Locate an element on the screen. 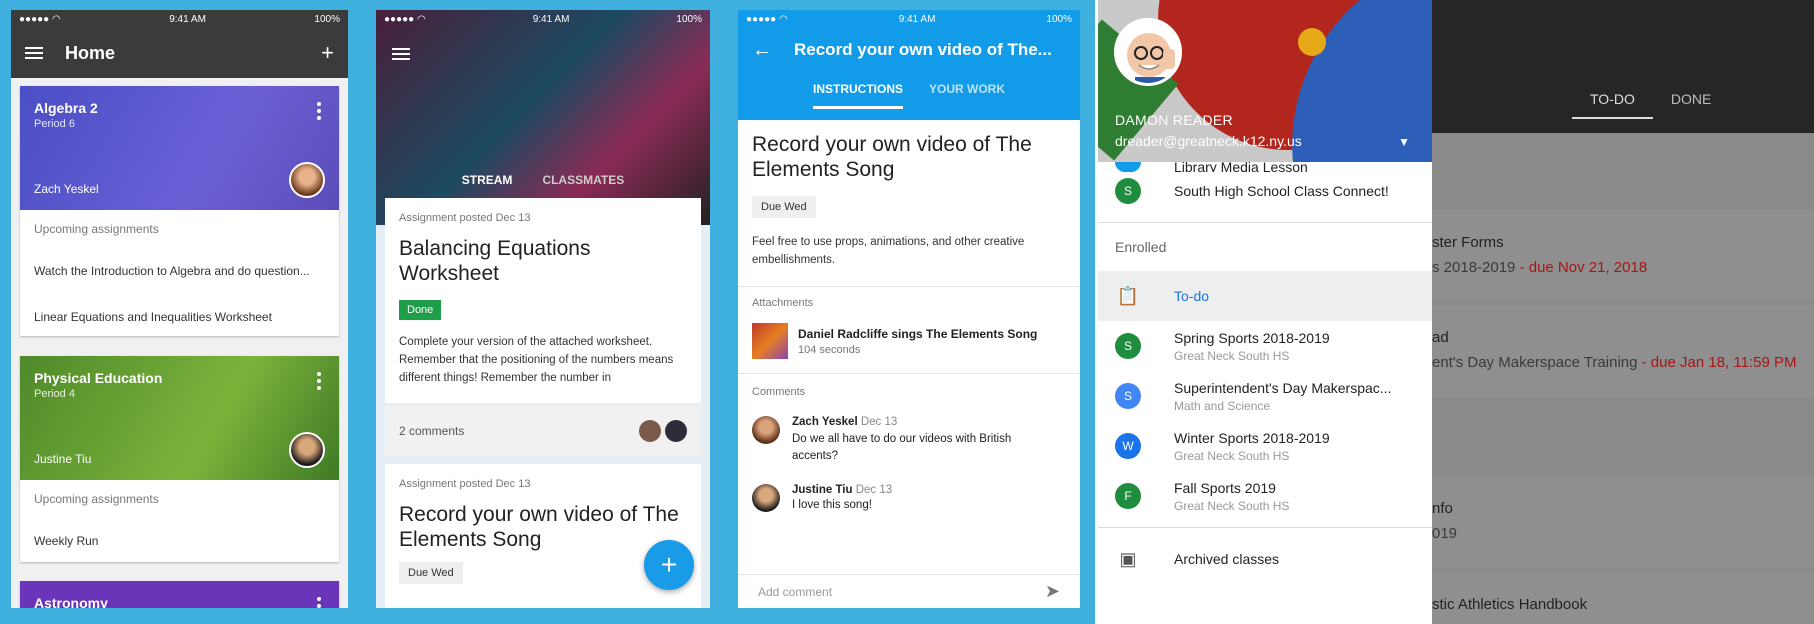 The image size is (1814, 624). comment-author: Zach Yeskel is located at coordinates (825, 422).